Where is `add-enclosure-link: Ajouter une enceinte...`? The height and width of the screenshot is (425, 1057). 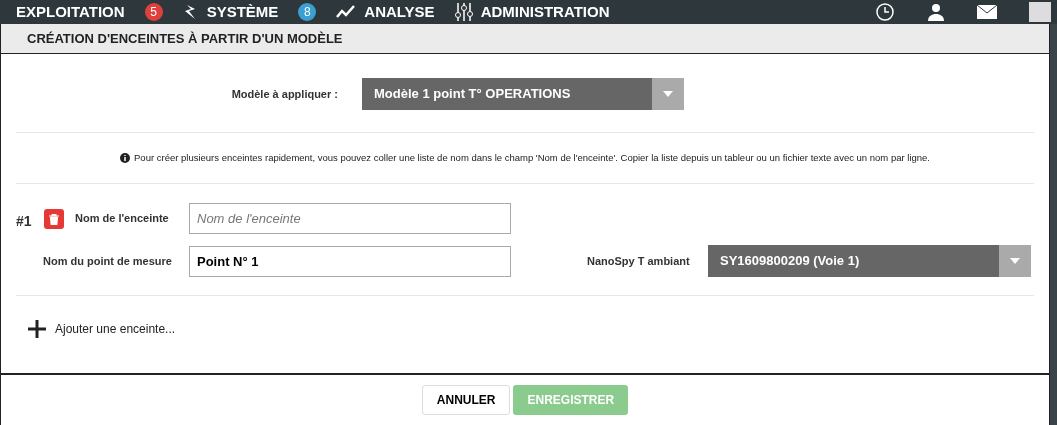
add-enclosure-link: Ajouter une enceinte... is located at coordinates (115, 329).